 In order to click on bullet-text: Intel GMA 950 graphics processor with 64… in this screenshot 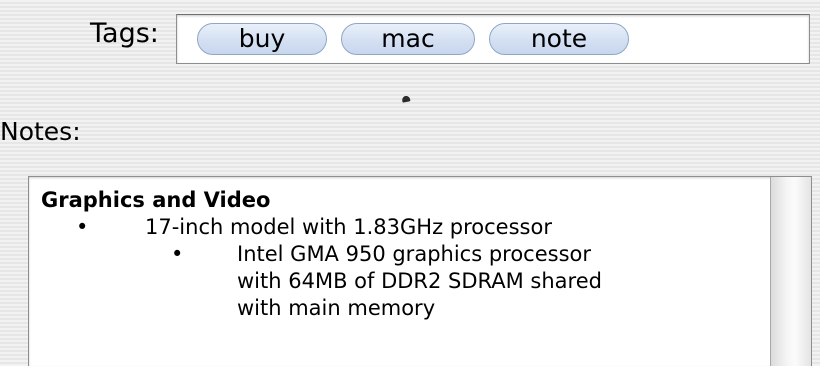, I will do `click(419, 281)`.